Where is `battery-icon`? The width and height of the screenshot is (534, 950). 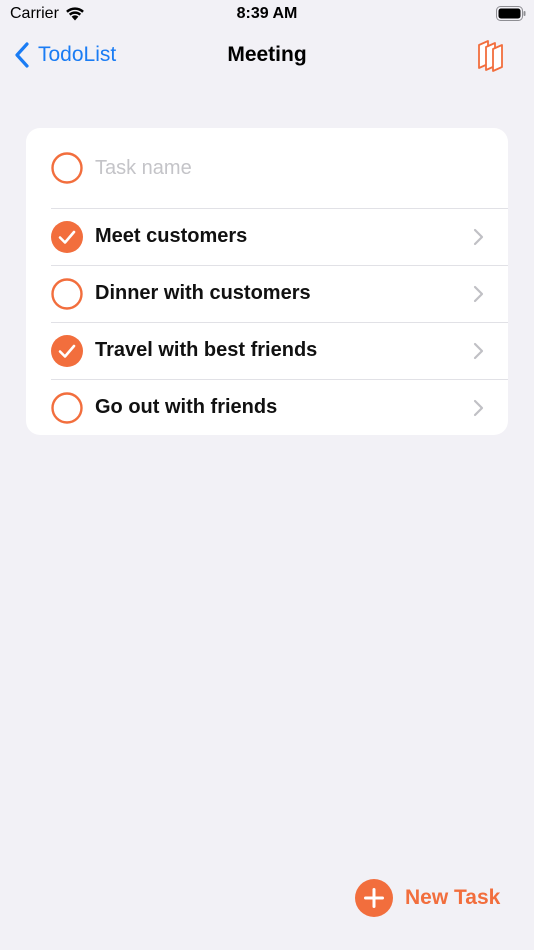
battery-icon is located at coordinates (511, 13).